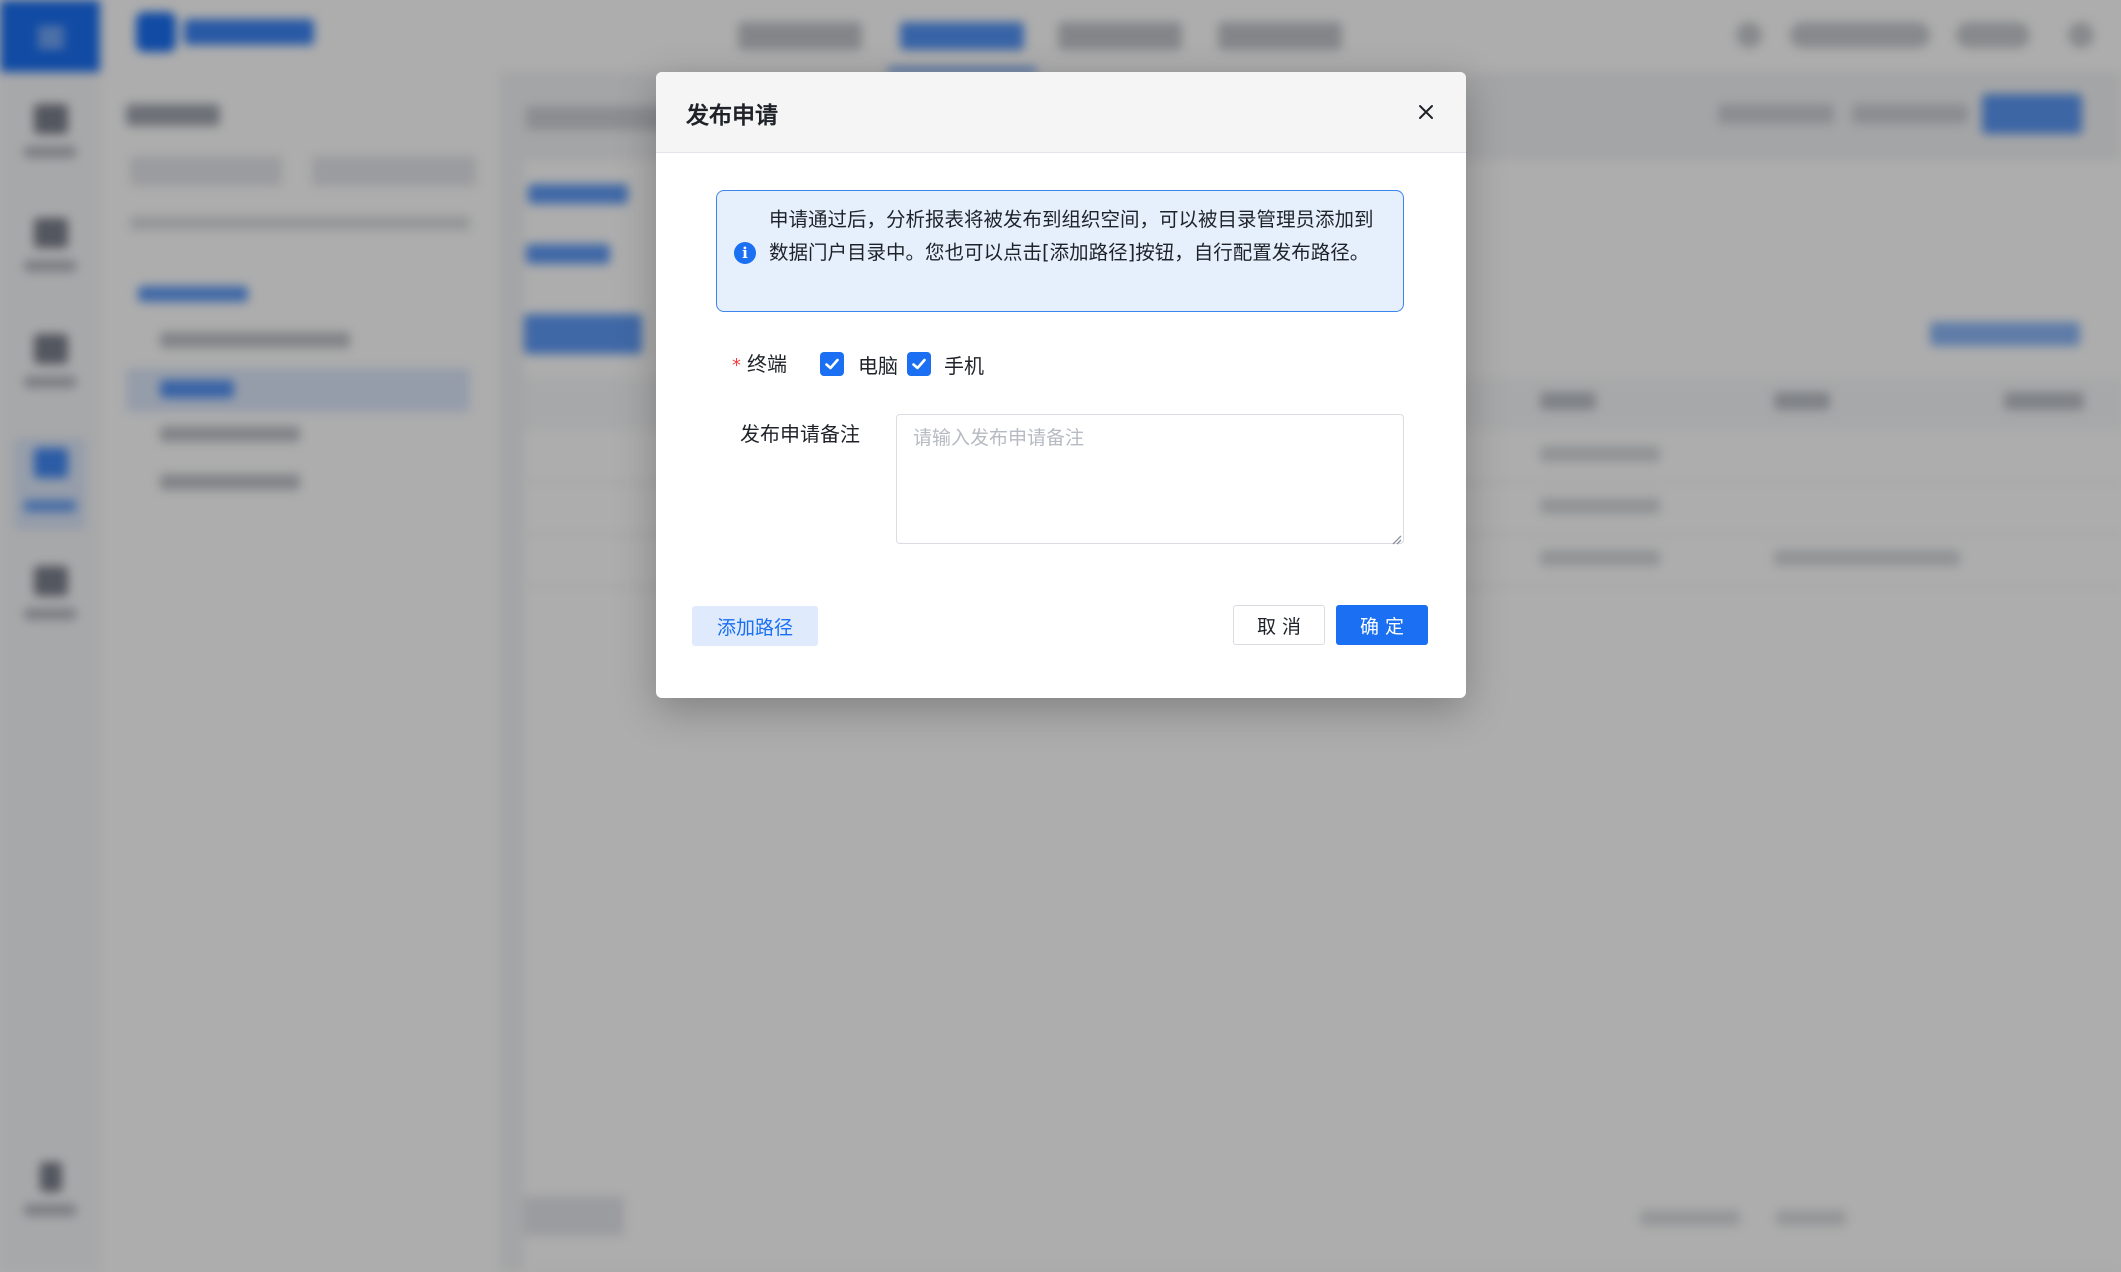 Image resolution: width=2121 pixels, height=1272 pixels. I want to click on dialog-title: 发布申请, so click(732, 116).